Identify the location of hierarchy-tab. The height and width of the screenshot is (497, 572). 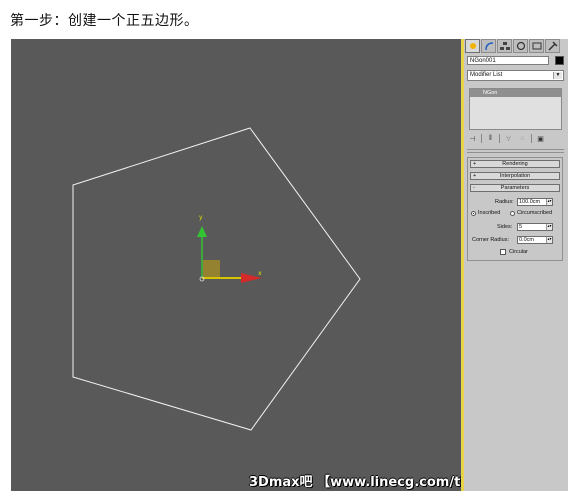
(504, 46).